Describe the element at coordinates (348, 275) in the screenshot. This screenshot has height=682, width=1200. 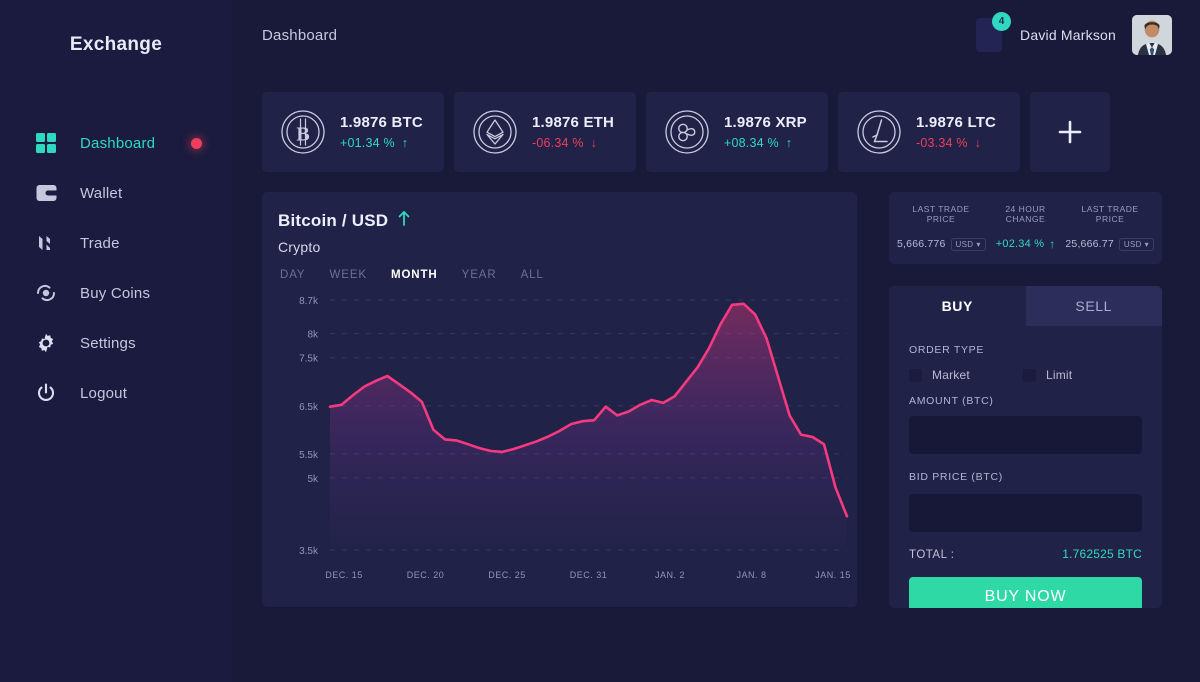
I see `tab-week: WEEK` at that location.